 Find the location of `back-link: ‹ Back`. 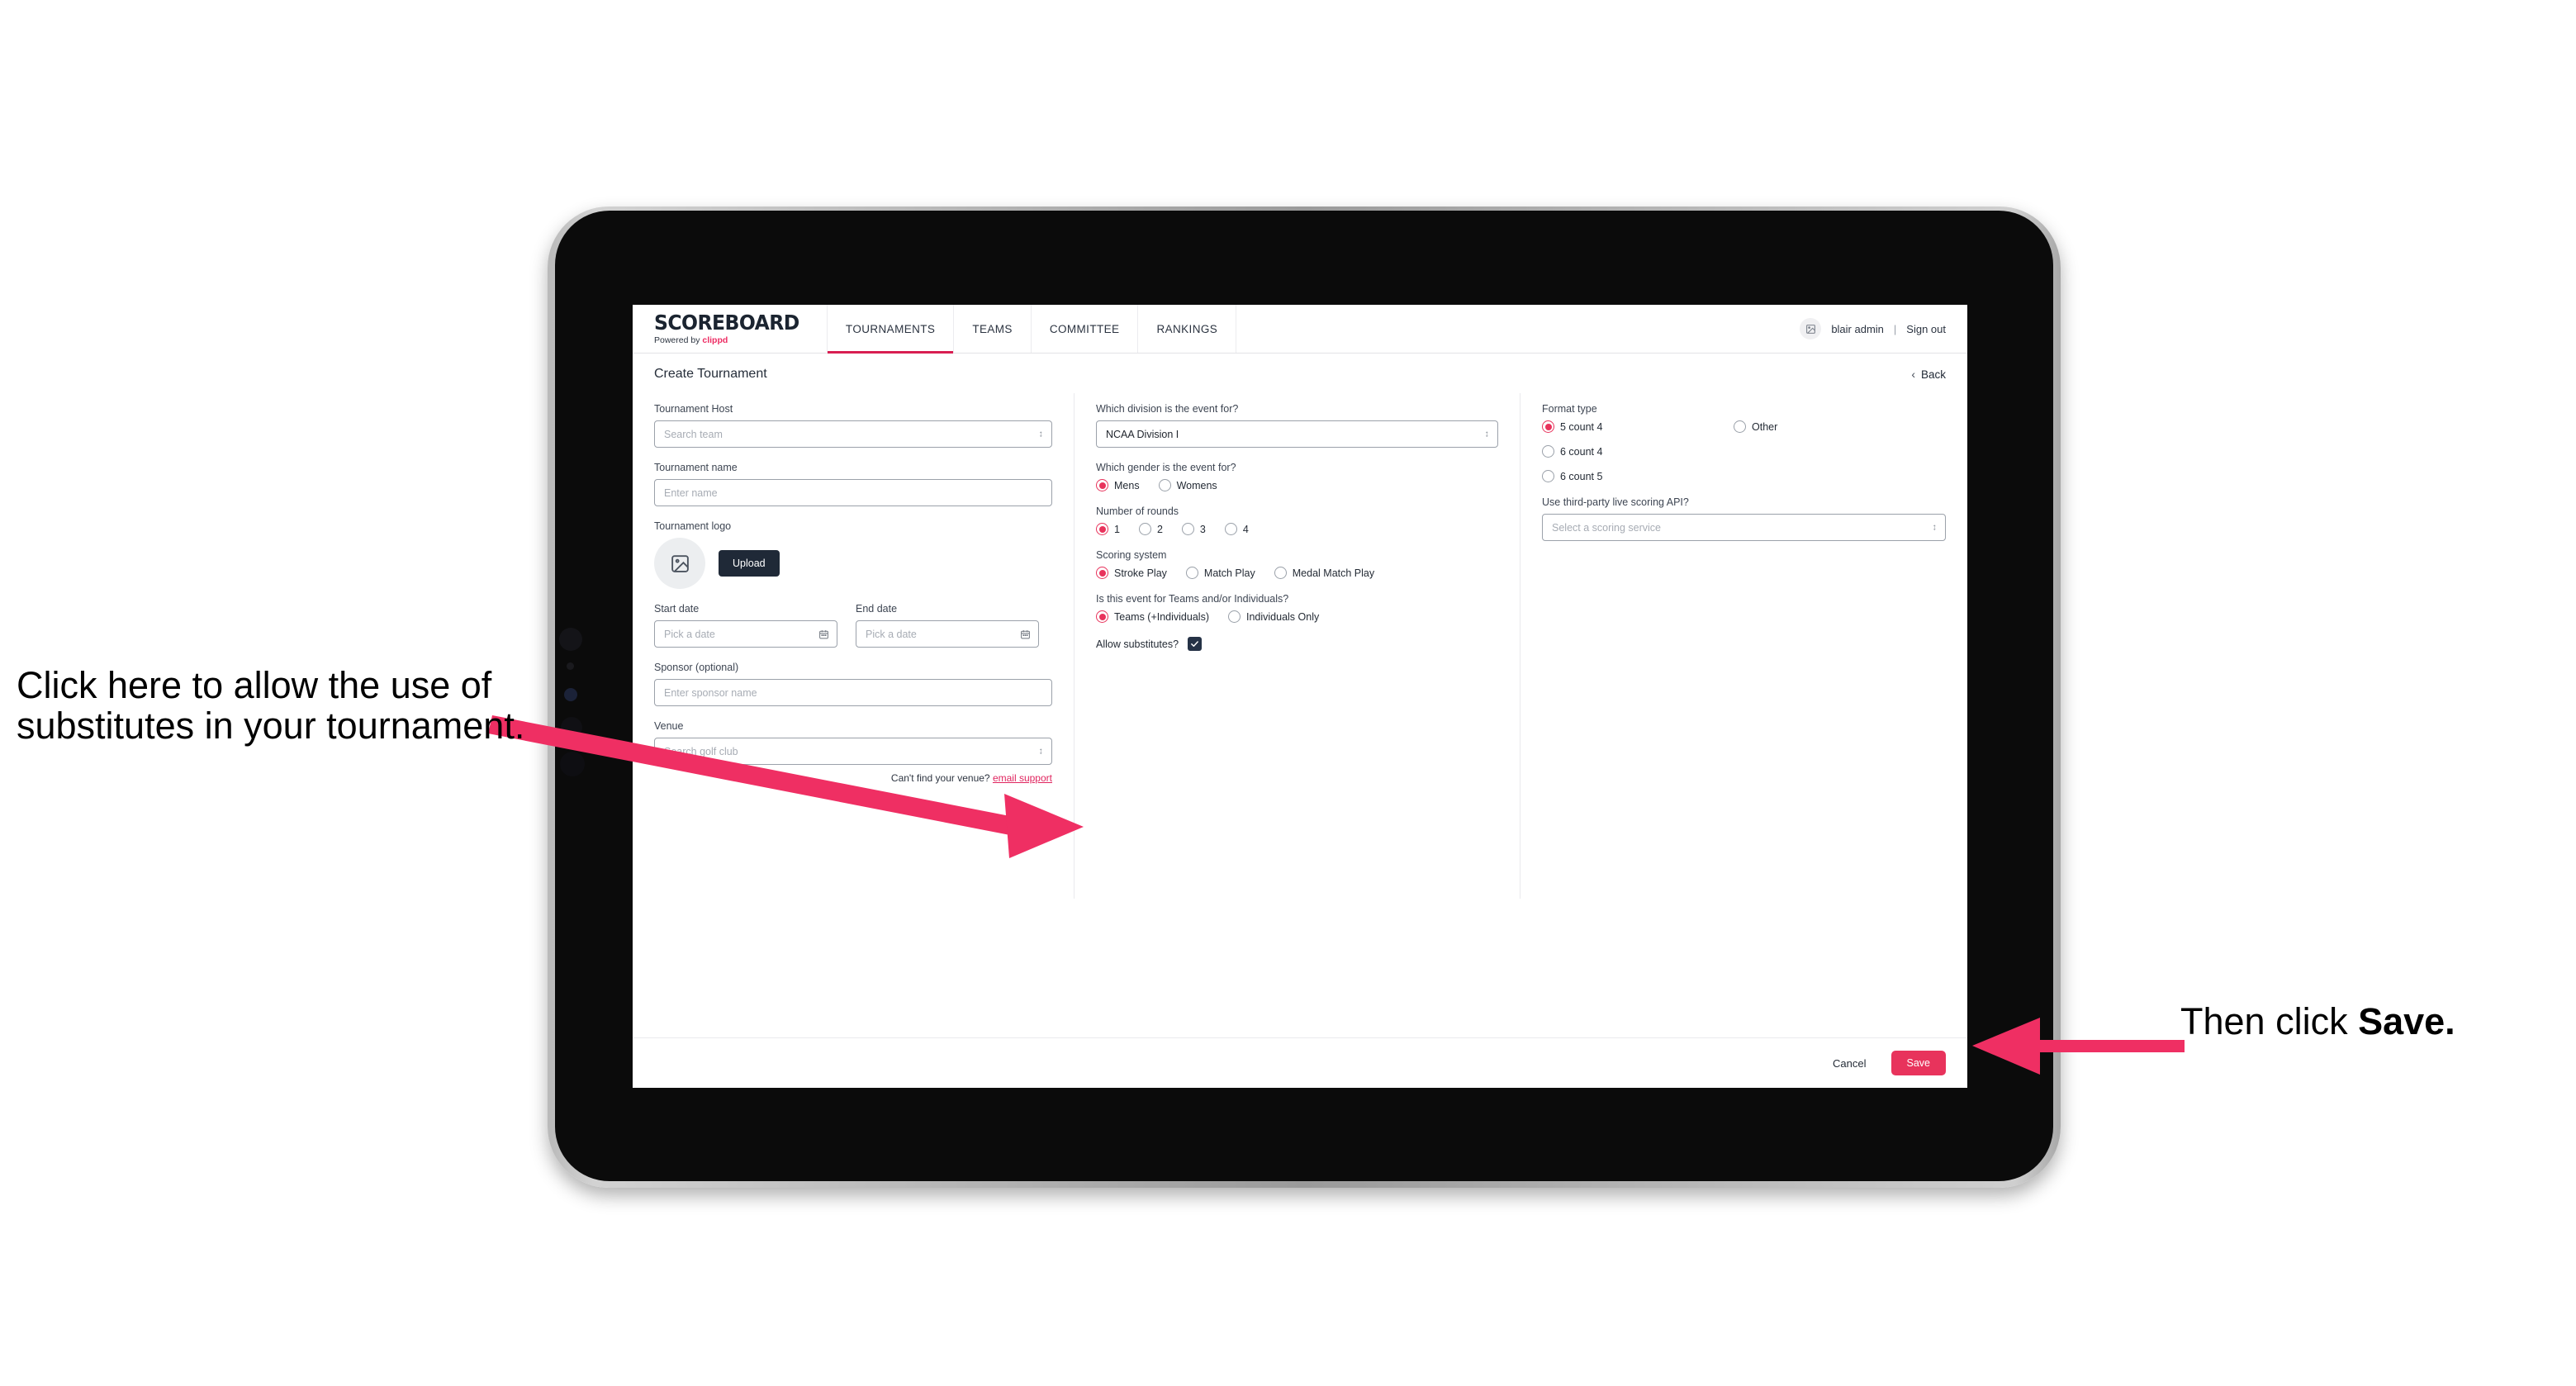

back-link: ‹ Back is located at coordinates (1928, 374).